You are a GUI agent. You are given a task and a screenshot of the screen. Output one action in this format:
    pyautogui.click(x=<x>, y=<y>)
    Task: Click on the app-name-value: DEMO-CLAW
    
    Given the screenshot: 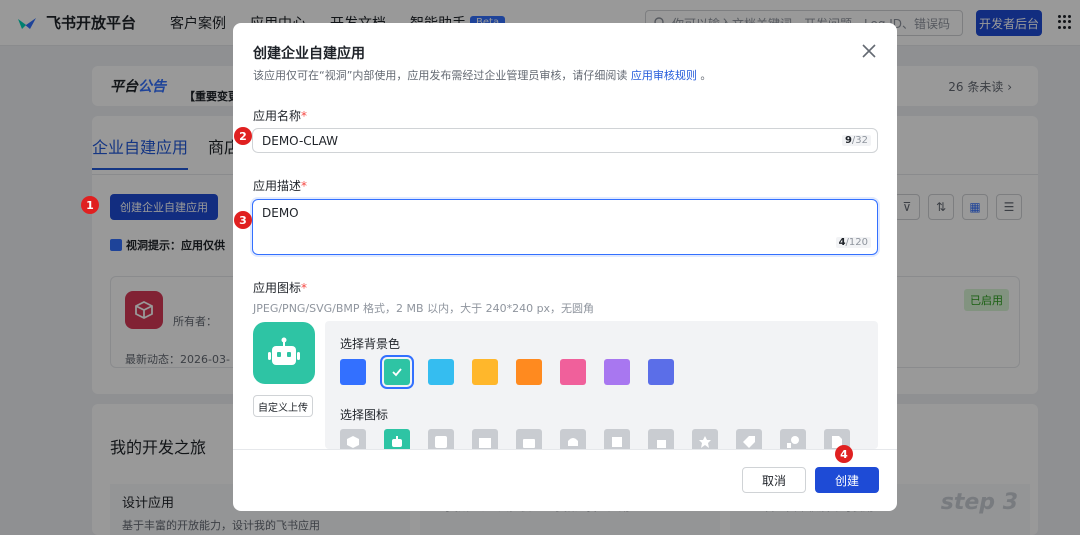 What is the action you would take?
    pyautogui.click(x=300, y=141)
    